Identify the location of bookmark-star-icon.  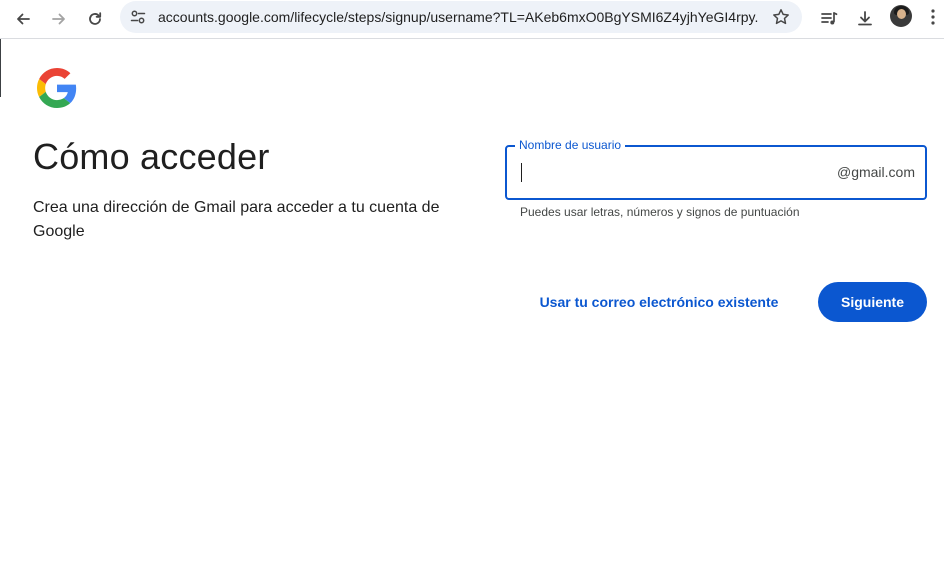
(781, 17).